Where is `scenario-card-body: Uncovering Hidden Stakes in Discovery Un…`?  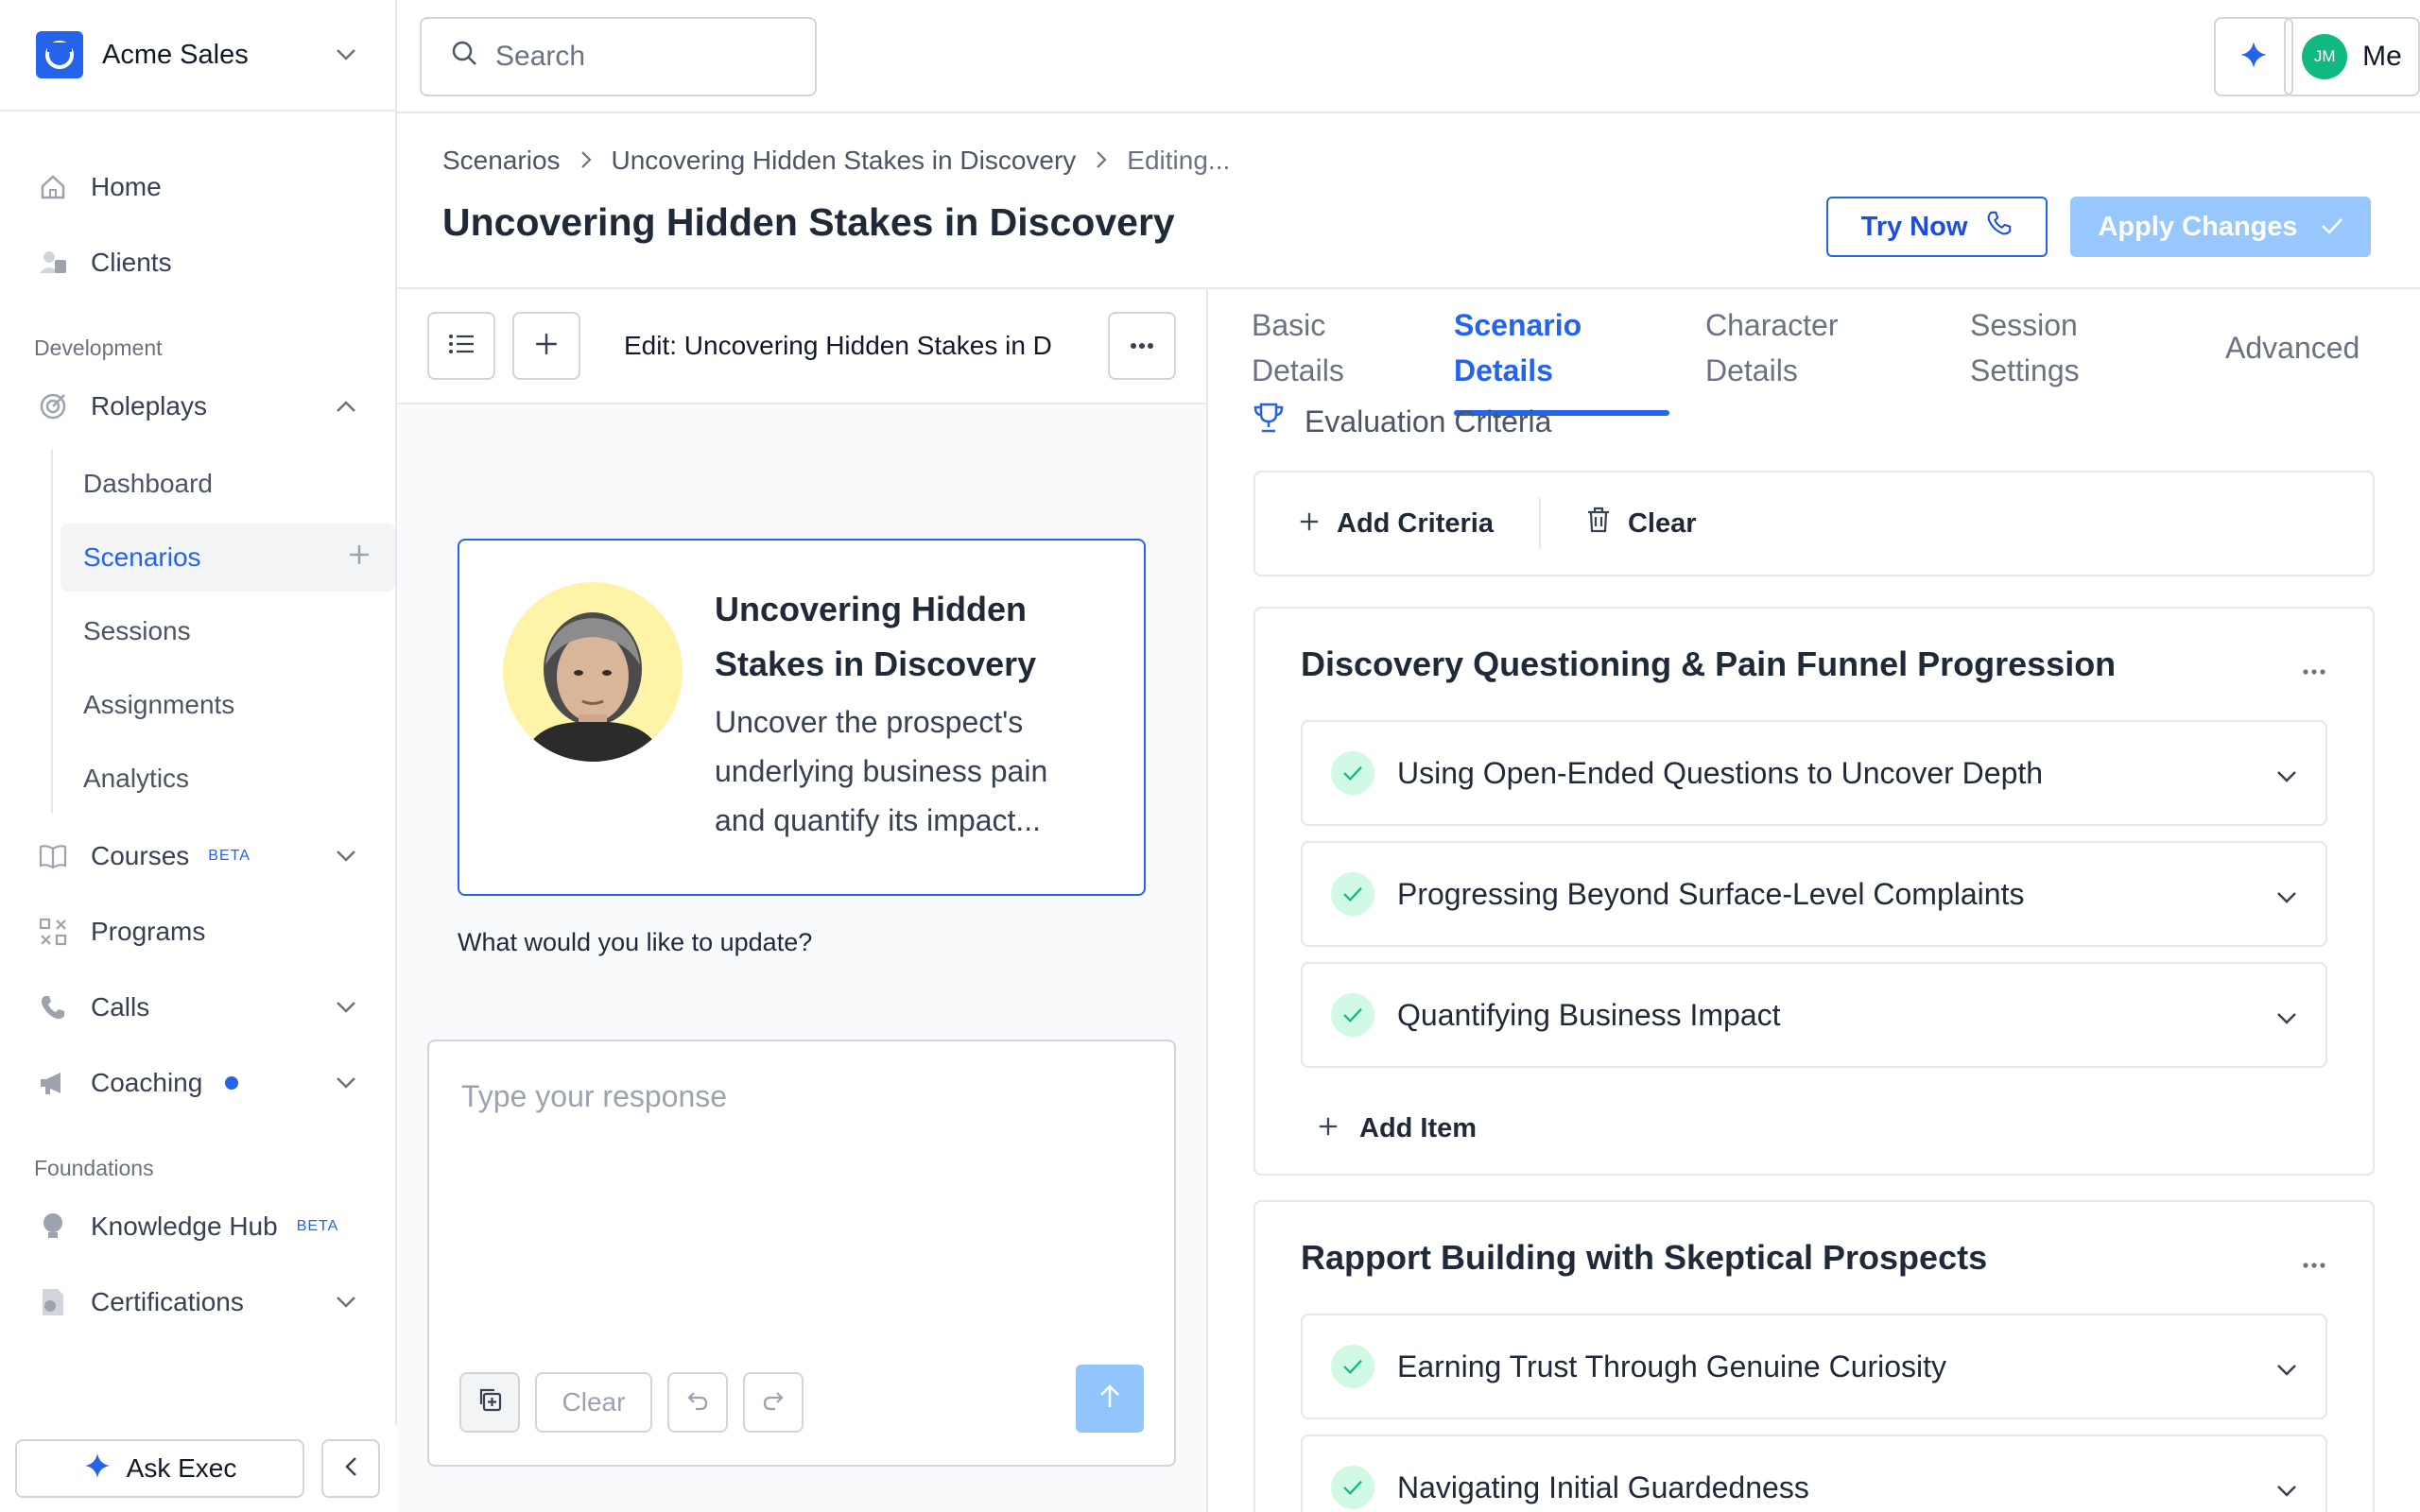 scenario-card-body: Uncovering Hidden Stakes in Discovery Un… is located at coordinates (907, 717).